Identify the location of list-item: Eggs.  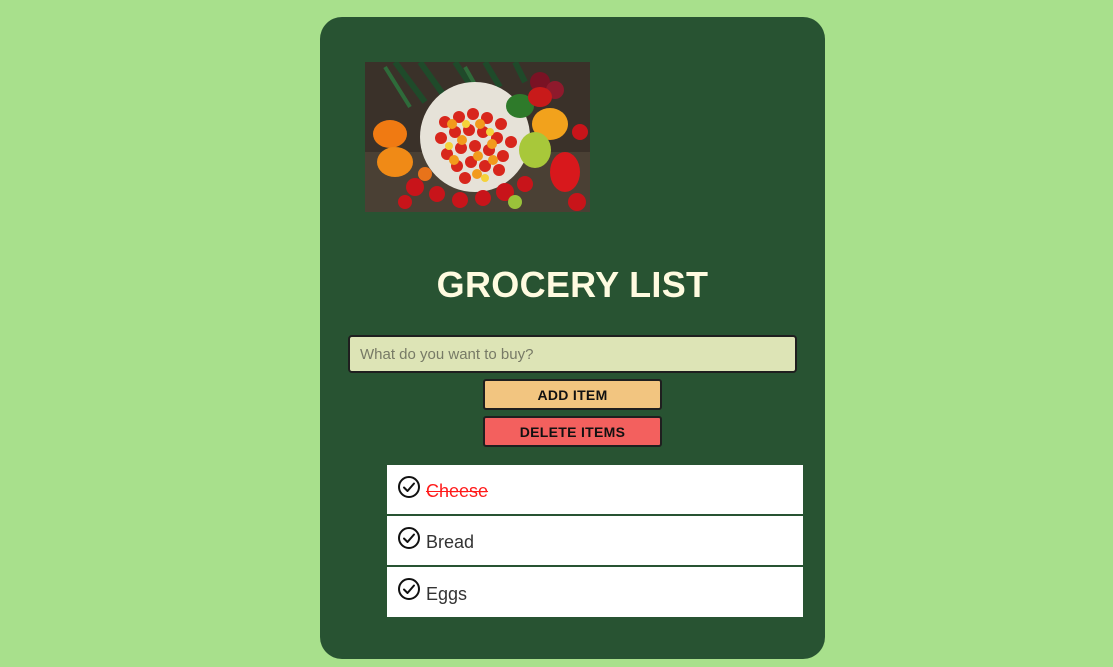
(595, 592).